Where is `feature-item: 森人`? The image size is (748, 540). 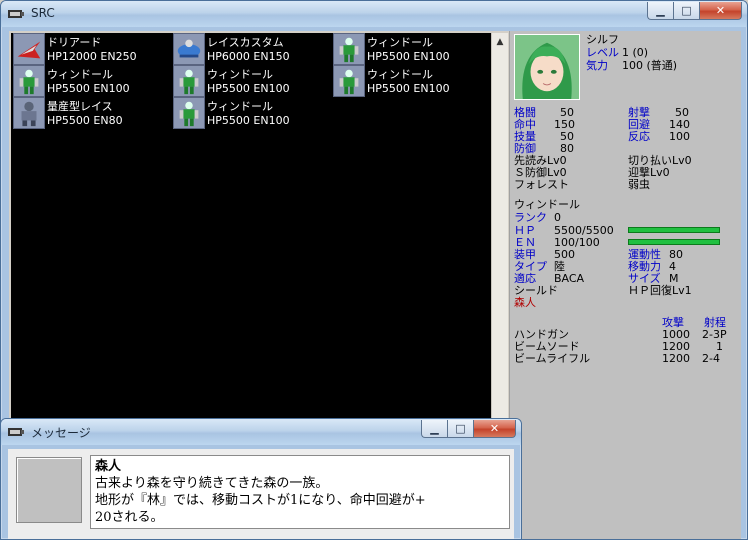
feature-item: 森人 is located at coordinates (525, 303).